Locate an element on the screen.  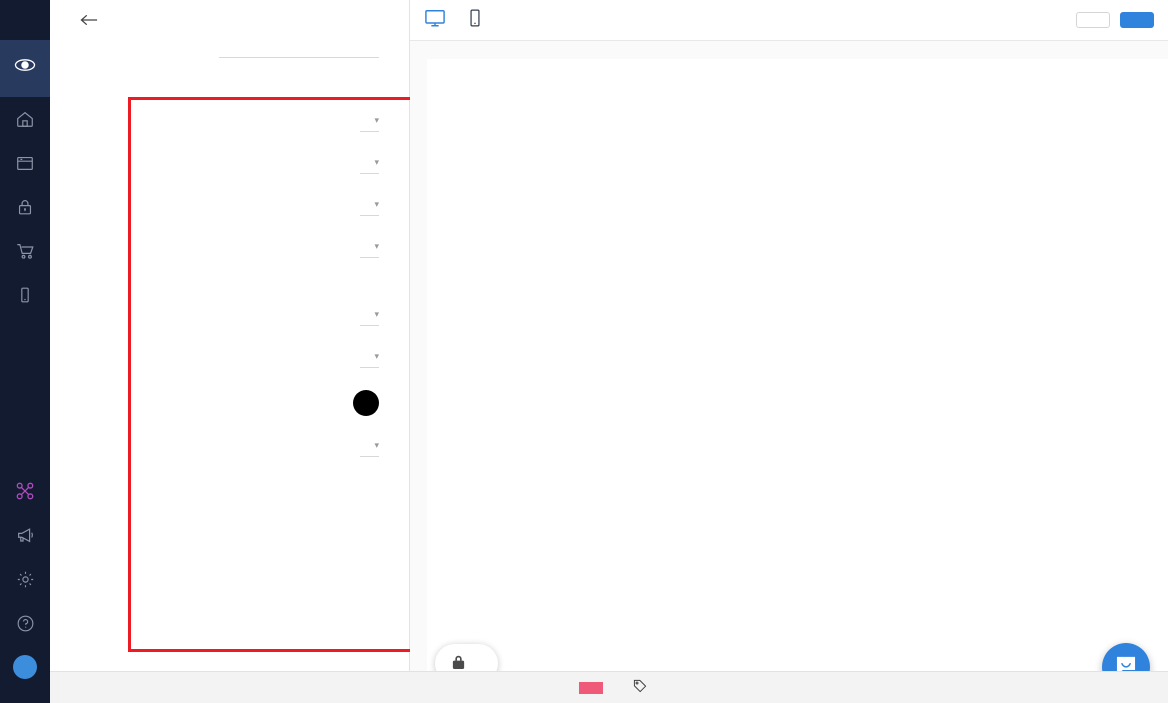
sidebar-item-settings is located at coordinates (25, 579).